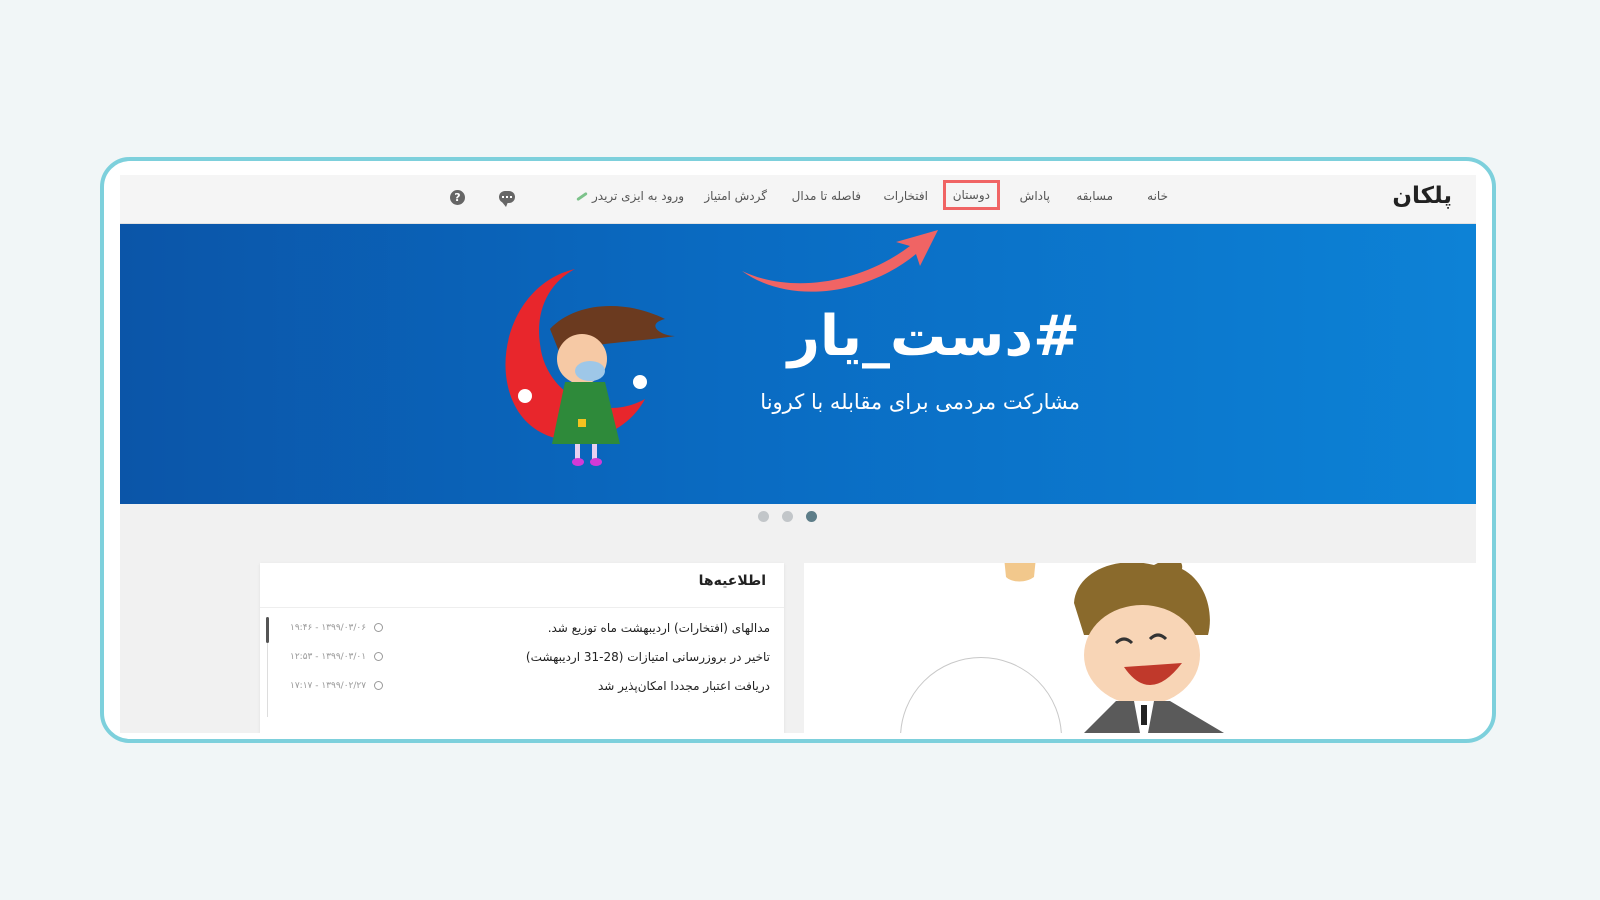 This screenshot has height=900, width=1600. Describe the element at coordinates (522, 607) in the screenshot. I see `divider` at that location.